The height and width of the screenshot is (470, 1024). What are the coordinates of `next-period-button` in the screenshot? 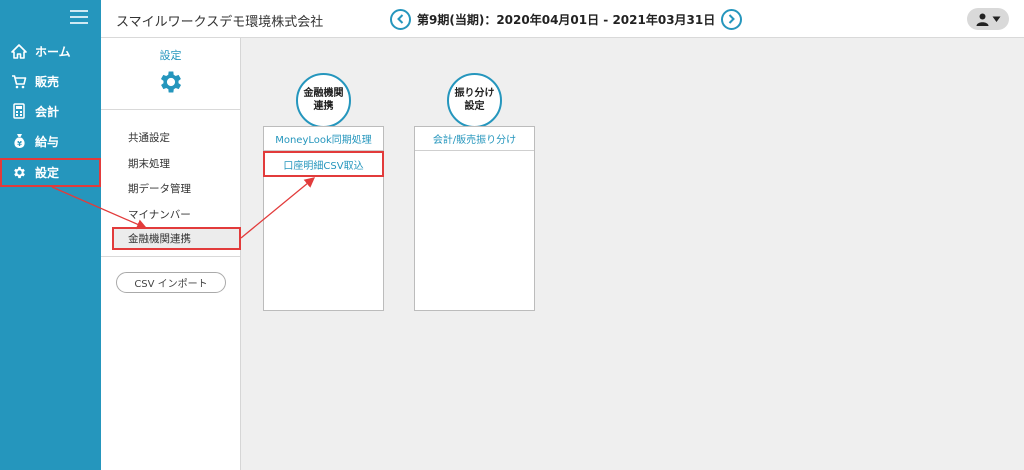 It's located at (732, 19).